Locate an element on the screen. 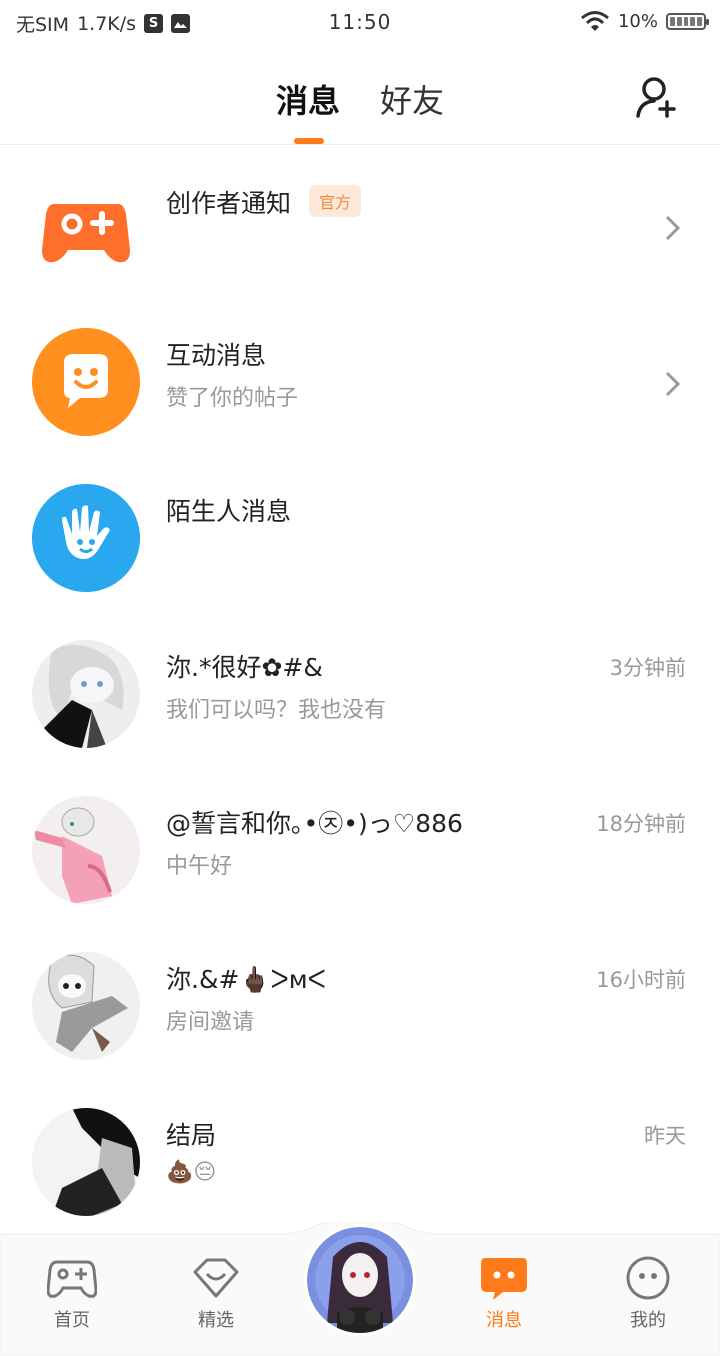 This screenshot has height=1356, width=720. conversation-title: 沵.*很好✿#& is located at coordinates (244, 667).